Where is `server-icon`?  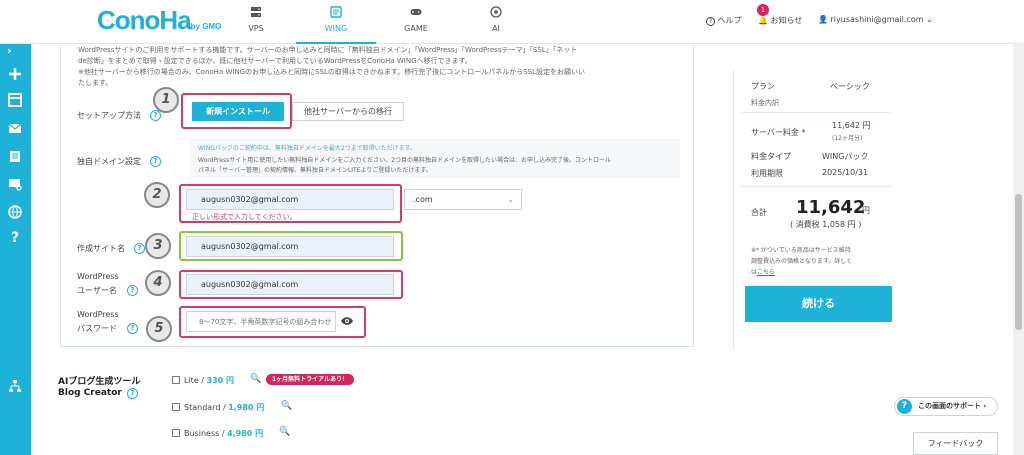 server-icon is located at coordinates (256, 12).